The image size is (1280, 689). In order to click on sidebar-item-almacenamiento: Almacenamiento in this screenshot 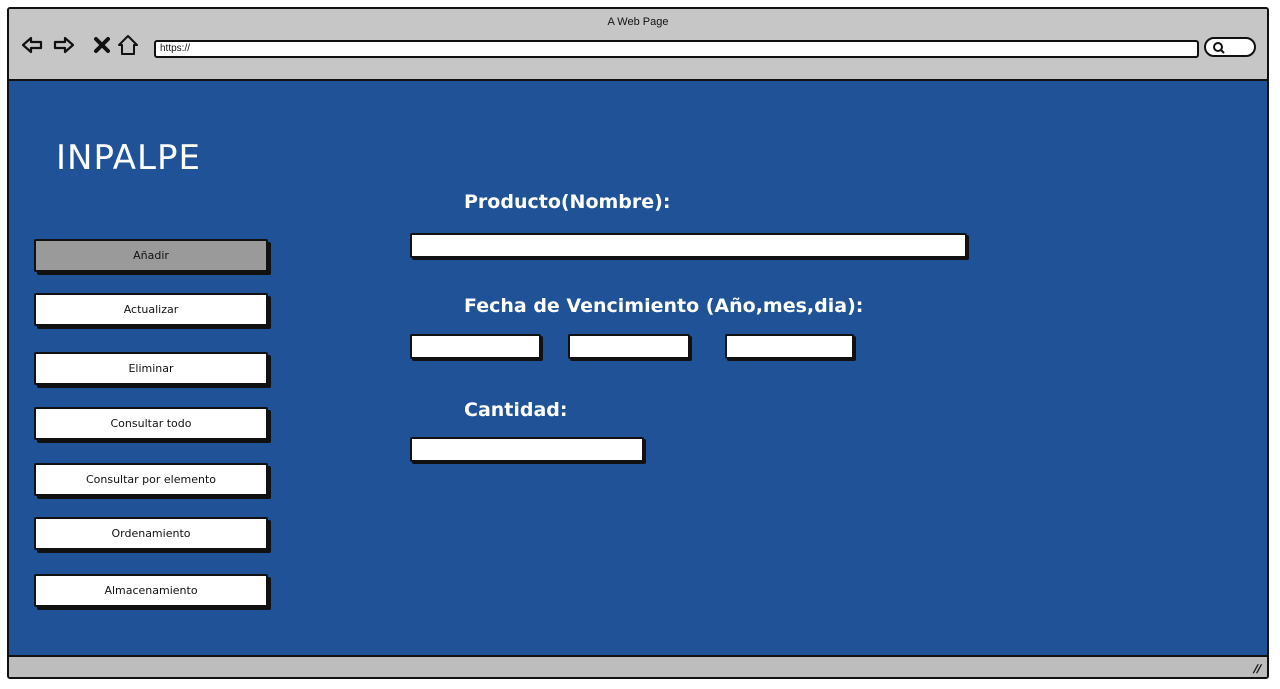, I will do `click(151, 590)`.